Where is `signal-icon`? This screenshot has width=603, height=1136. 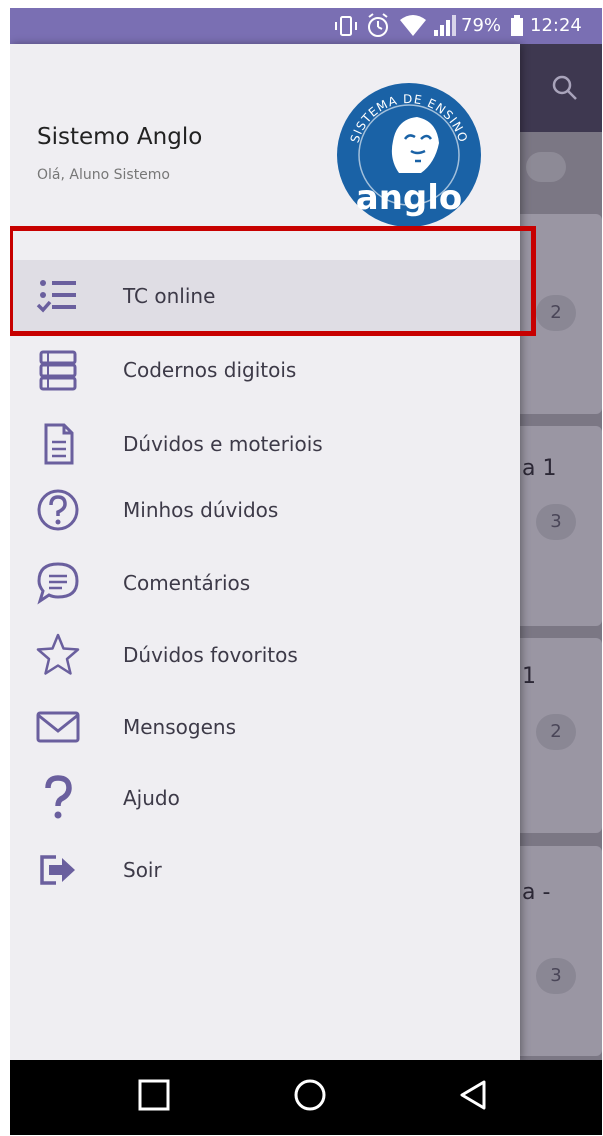 signal-icon is located at coordinates (445, 26).